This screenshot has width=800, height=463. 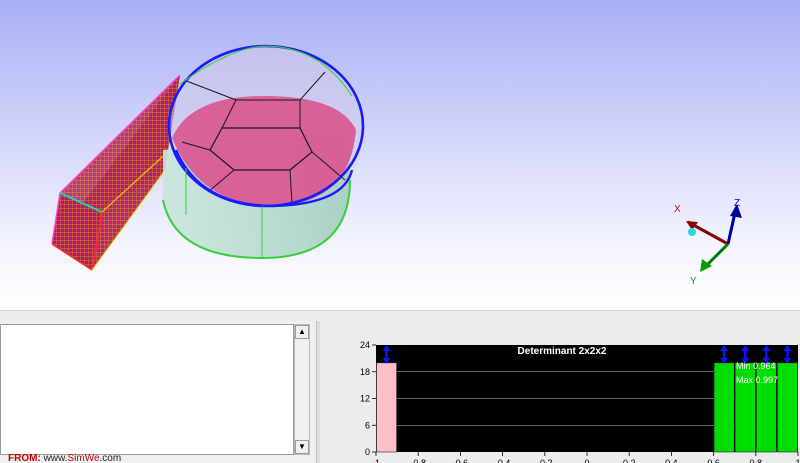 I want to click on y-tick-label: 18, so click(x=365, y=372).